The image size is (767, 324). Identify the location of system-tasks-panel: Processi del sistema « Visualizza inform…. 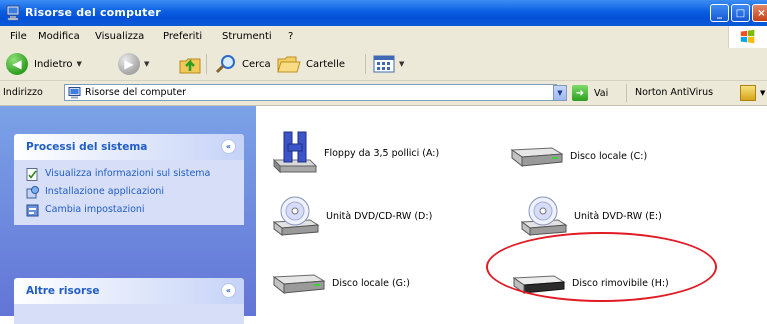
(129, 179).